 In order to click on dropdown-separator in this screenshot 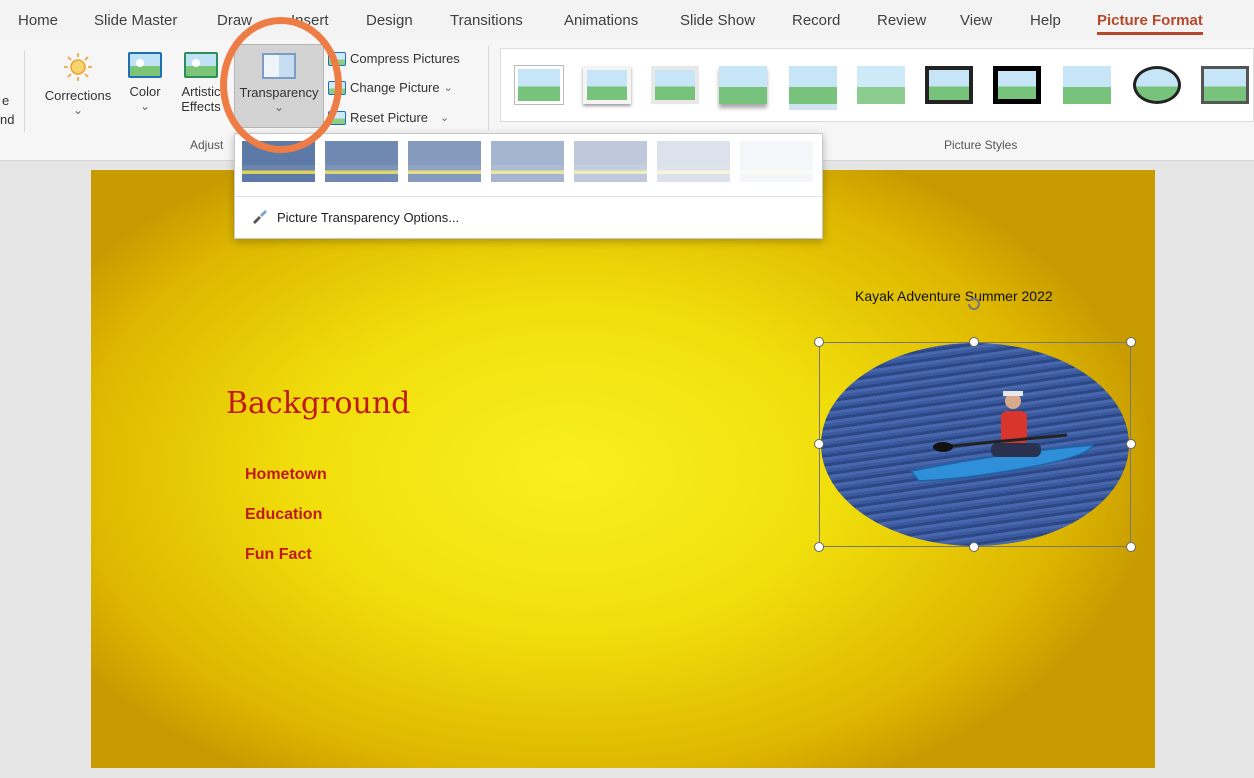, I will do `click(528, 196)`.